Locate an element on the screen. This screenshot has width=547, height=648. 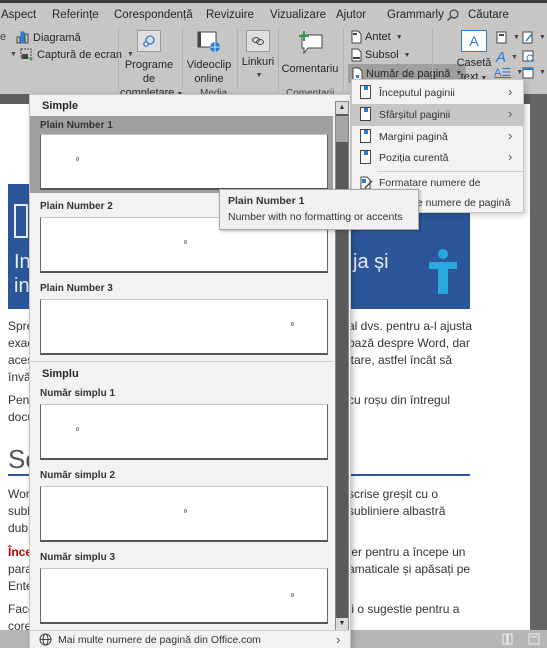
drop-cap-button: A☰ ▼ is located at coordinates (508, 72).